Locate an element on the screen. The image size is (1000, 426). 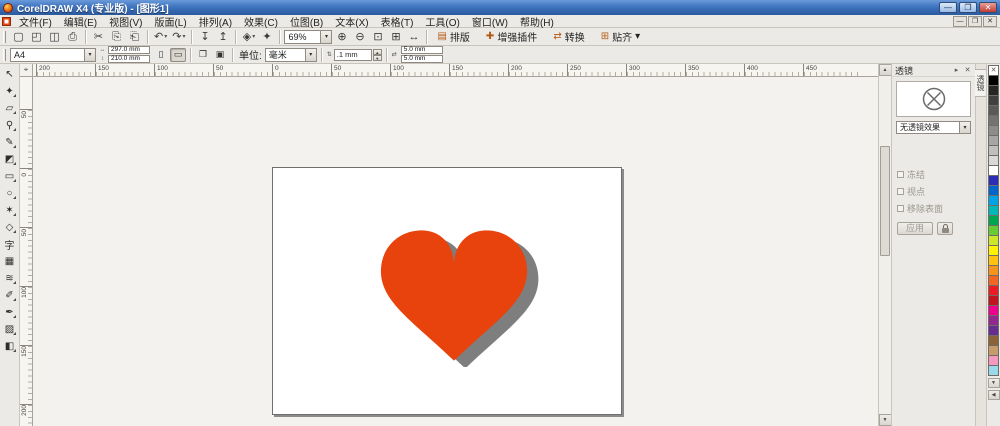
maximize-button: ❐ is located at coordinates (968, 7).